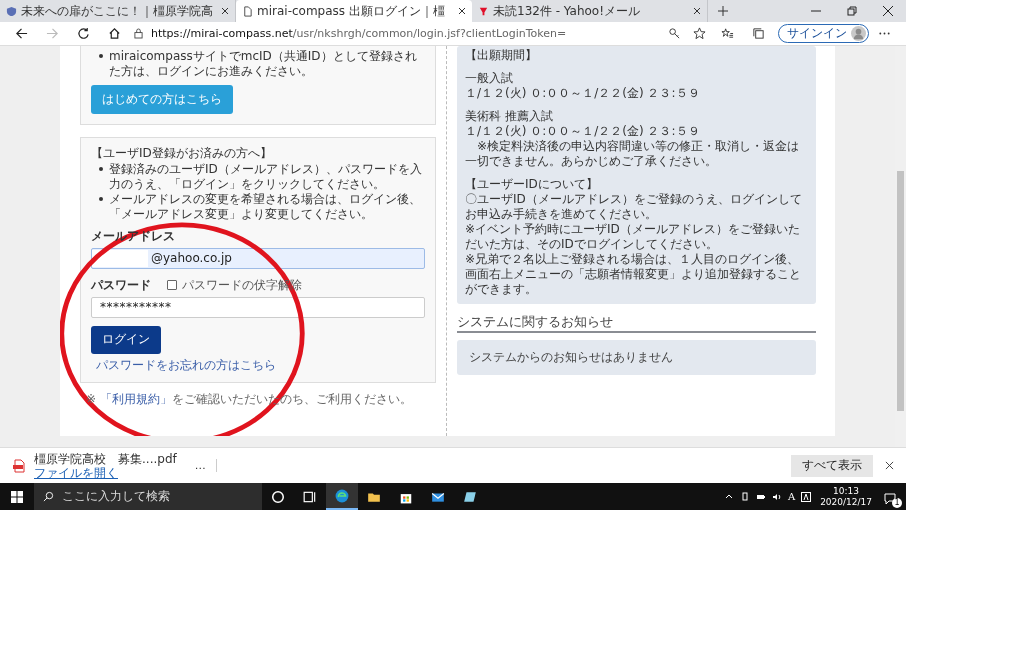 The width and height of the screenshot is (1024, 657). What do you see at coordinates (135, 398) in the screenshot?
I see `terms-link: 「利用規約」` at bounding box center [135, 398].